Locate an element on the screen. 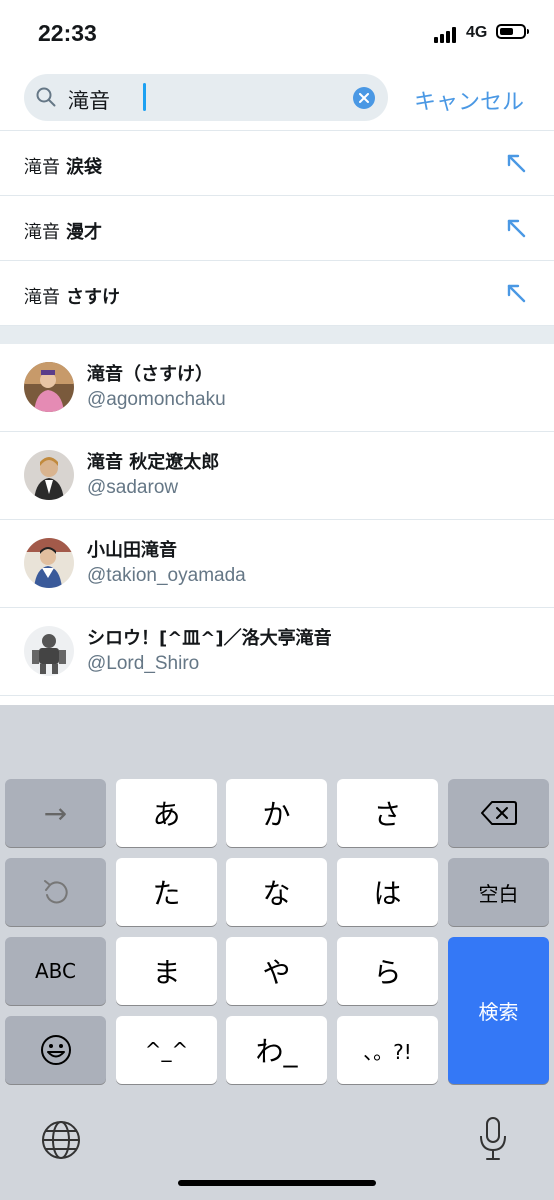 The height and width of the screenshot is (1200, 554). key-punctuation: 、。?! is located at coordinates (387, 1050).